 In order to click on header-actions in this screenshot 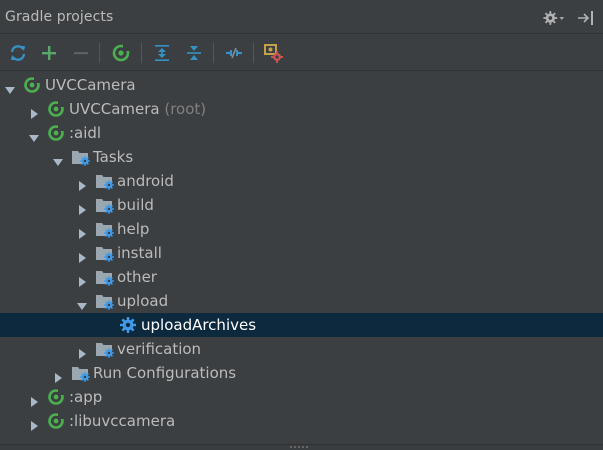, I will do `click(570, 18)`.